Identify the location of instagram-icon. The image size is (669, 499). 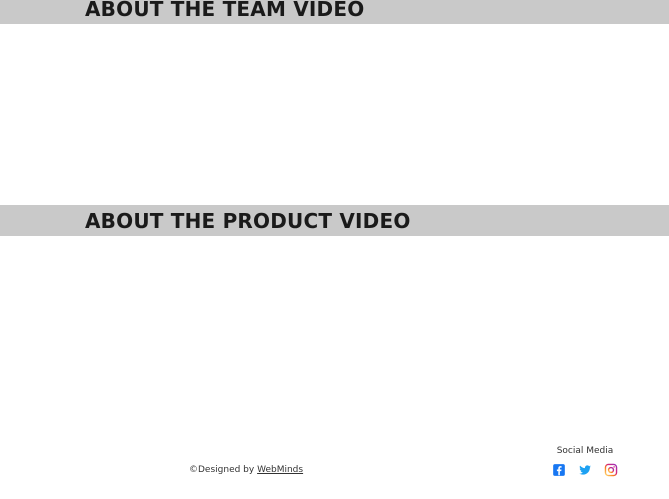
(611, 470).